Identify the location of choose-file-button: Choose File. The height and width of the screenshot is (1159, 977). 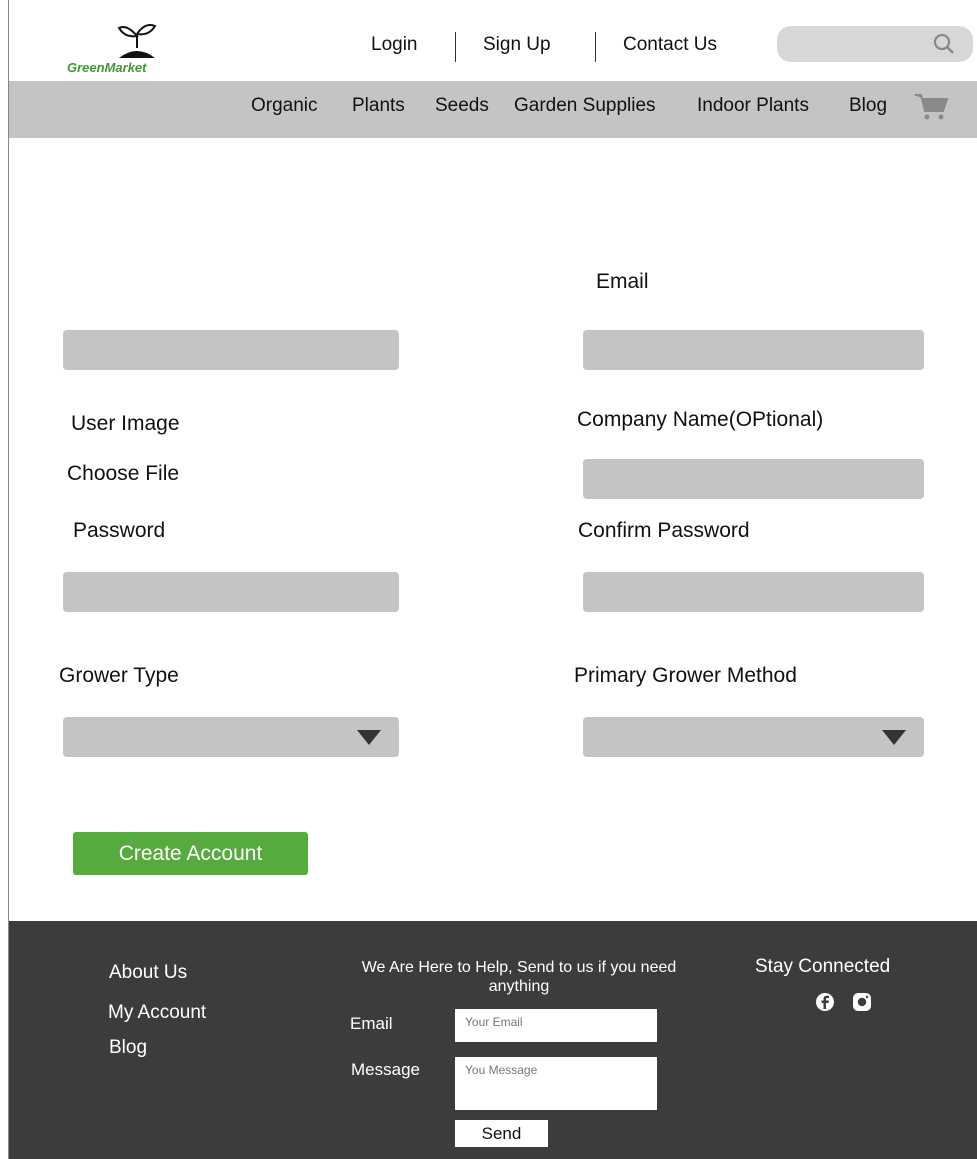
(123, 474).